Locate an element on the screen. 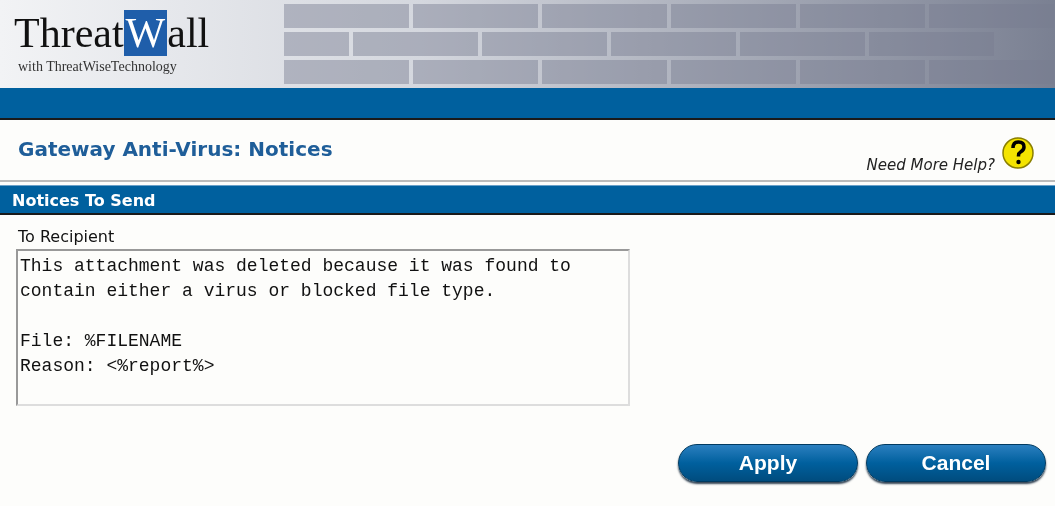  help-icon is located at coordinates (1018, 153).